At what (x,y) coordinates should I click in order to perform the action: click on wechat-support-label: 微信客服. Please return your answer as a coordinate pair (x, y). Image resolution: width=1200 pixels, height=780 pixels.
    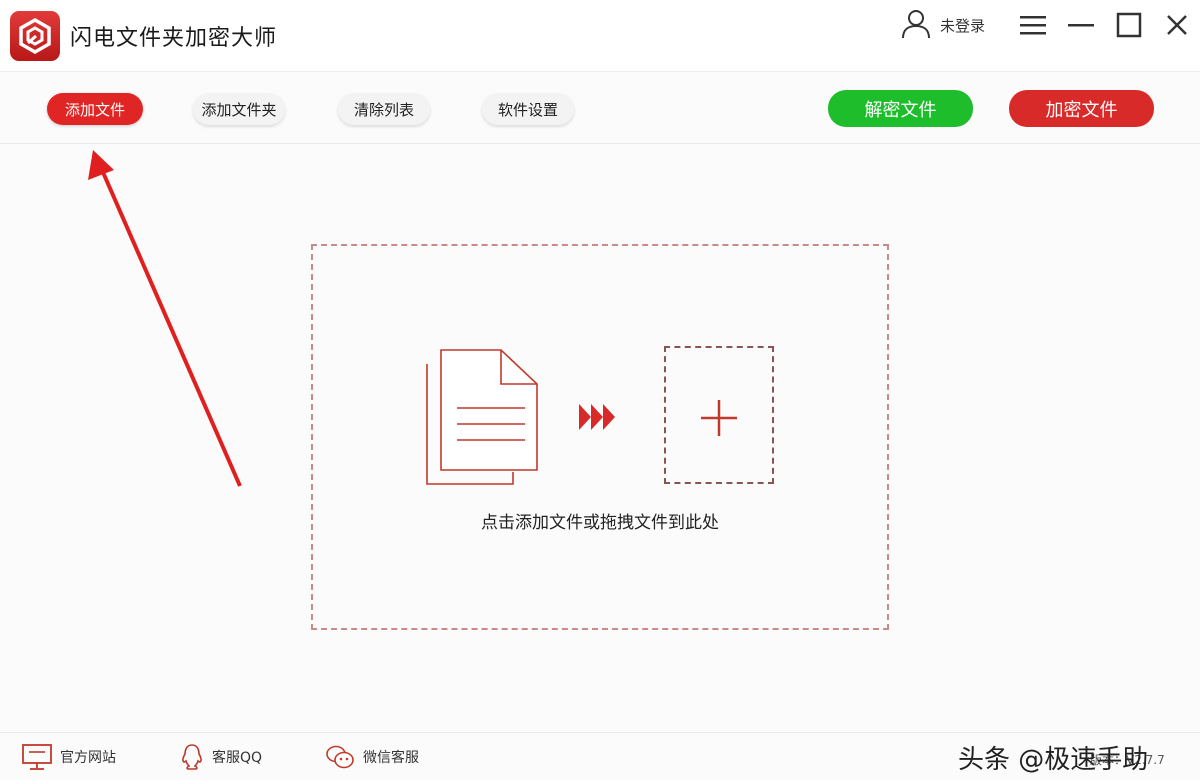
    Looking at the image, I should click on (391, 758).